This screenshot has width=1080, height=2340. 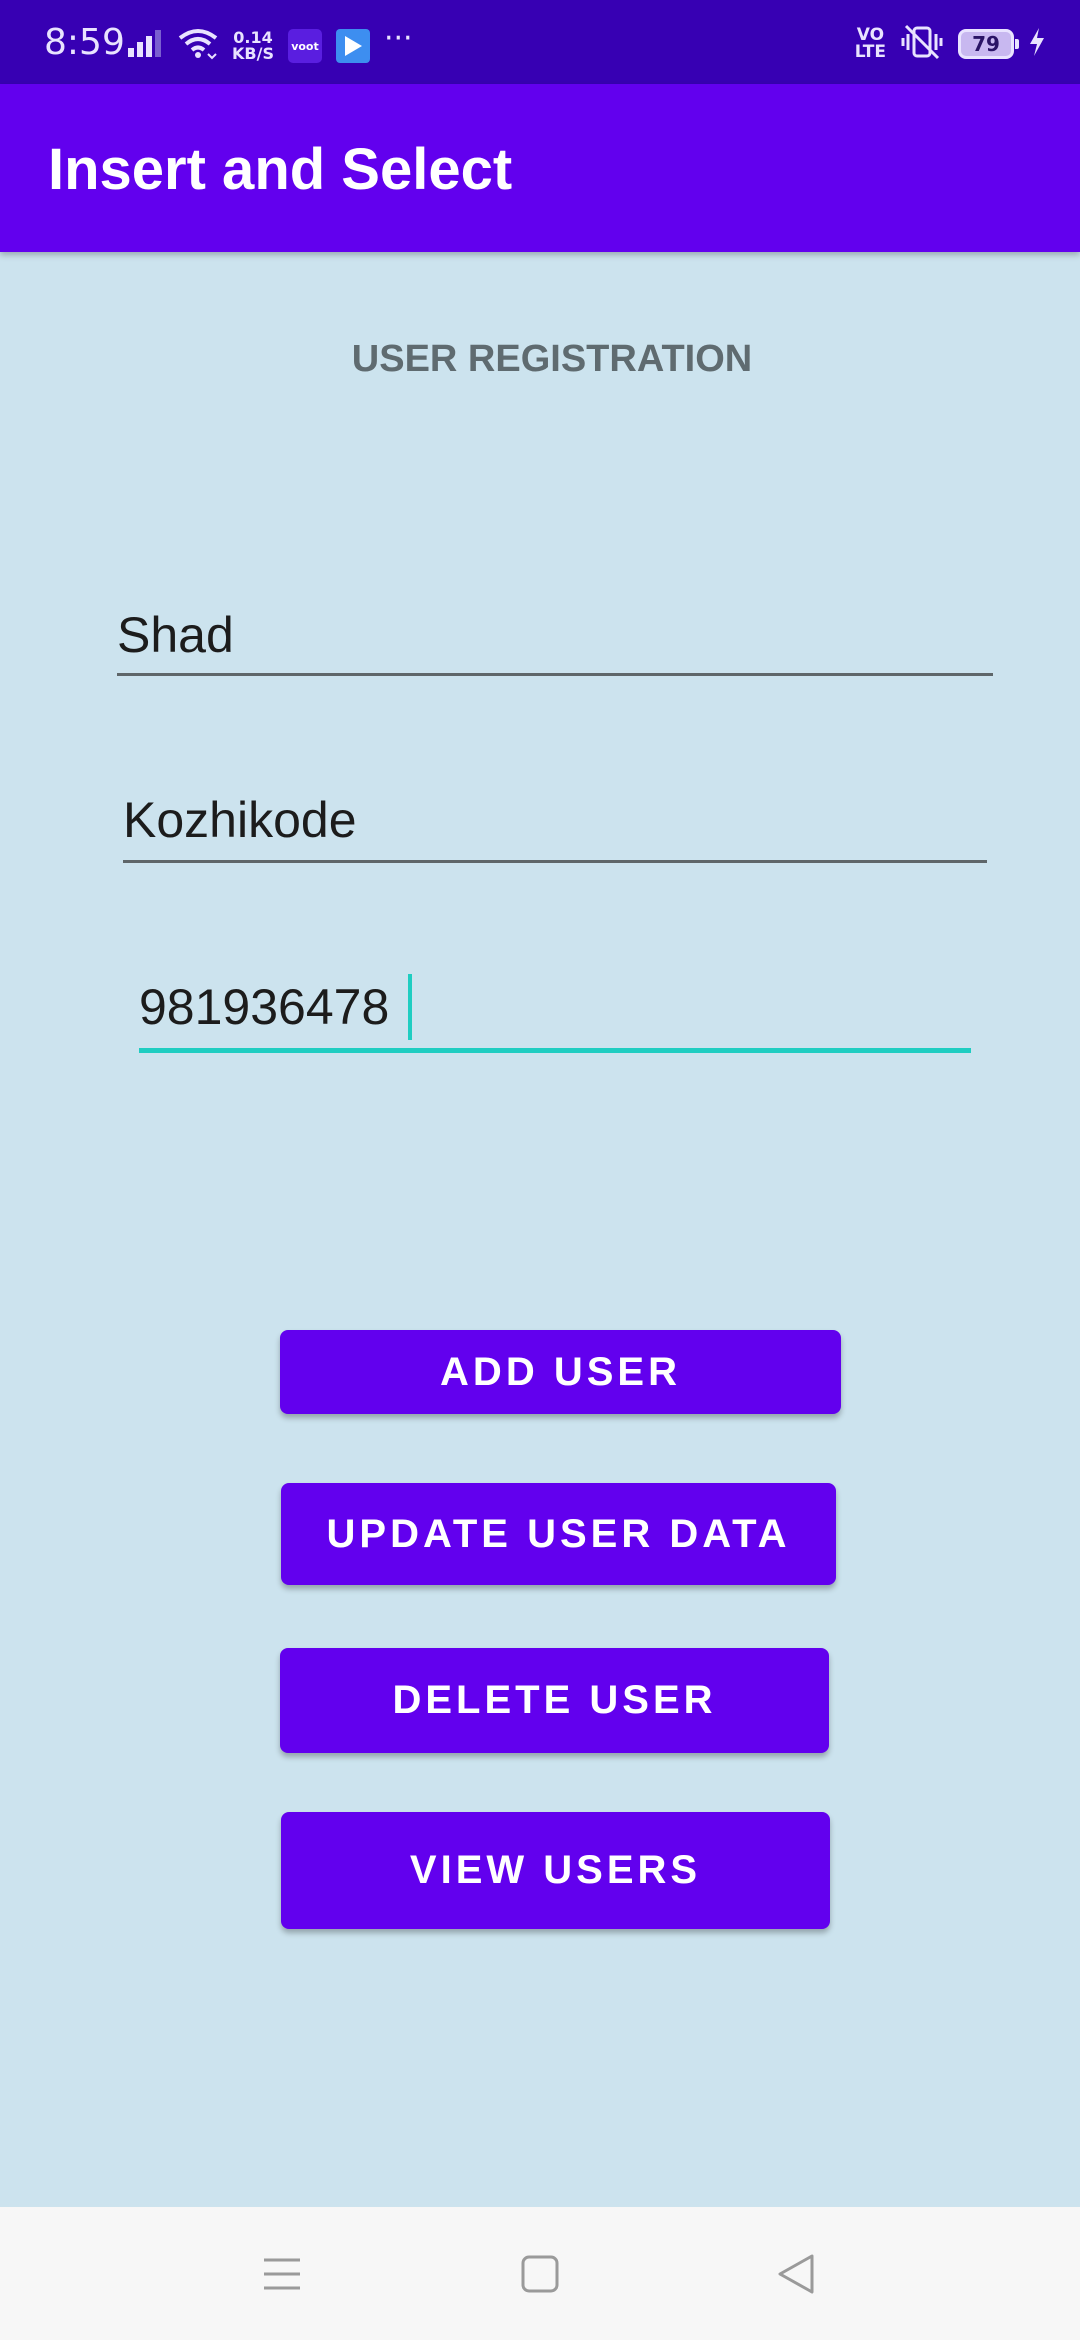 I want to click on app-title: Insert and Select, so click(x=280, y=169).